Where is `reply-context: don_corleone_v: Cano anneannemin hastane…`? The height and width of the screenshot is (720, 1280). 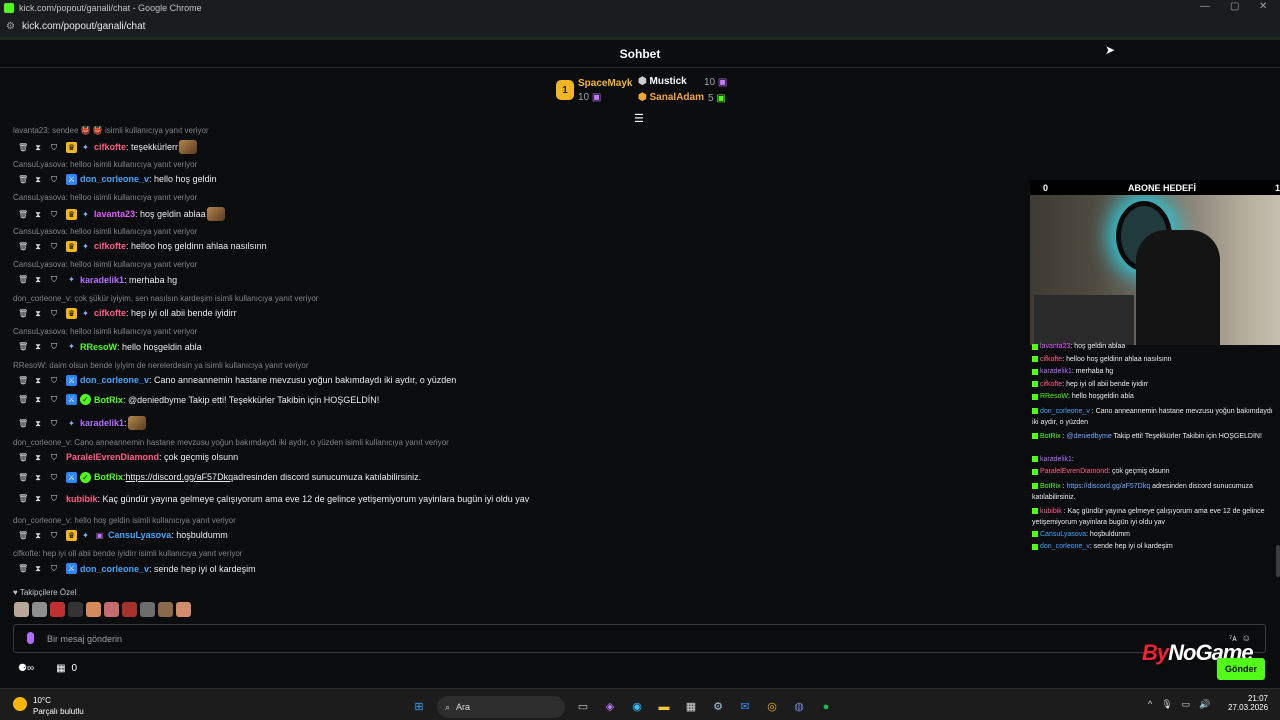
reply-context: don_corleone_v: Cano anneannemin hastane… is located at coordinates (231, 442).